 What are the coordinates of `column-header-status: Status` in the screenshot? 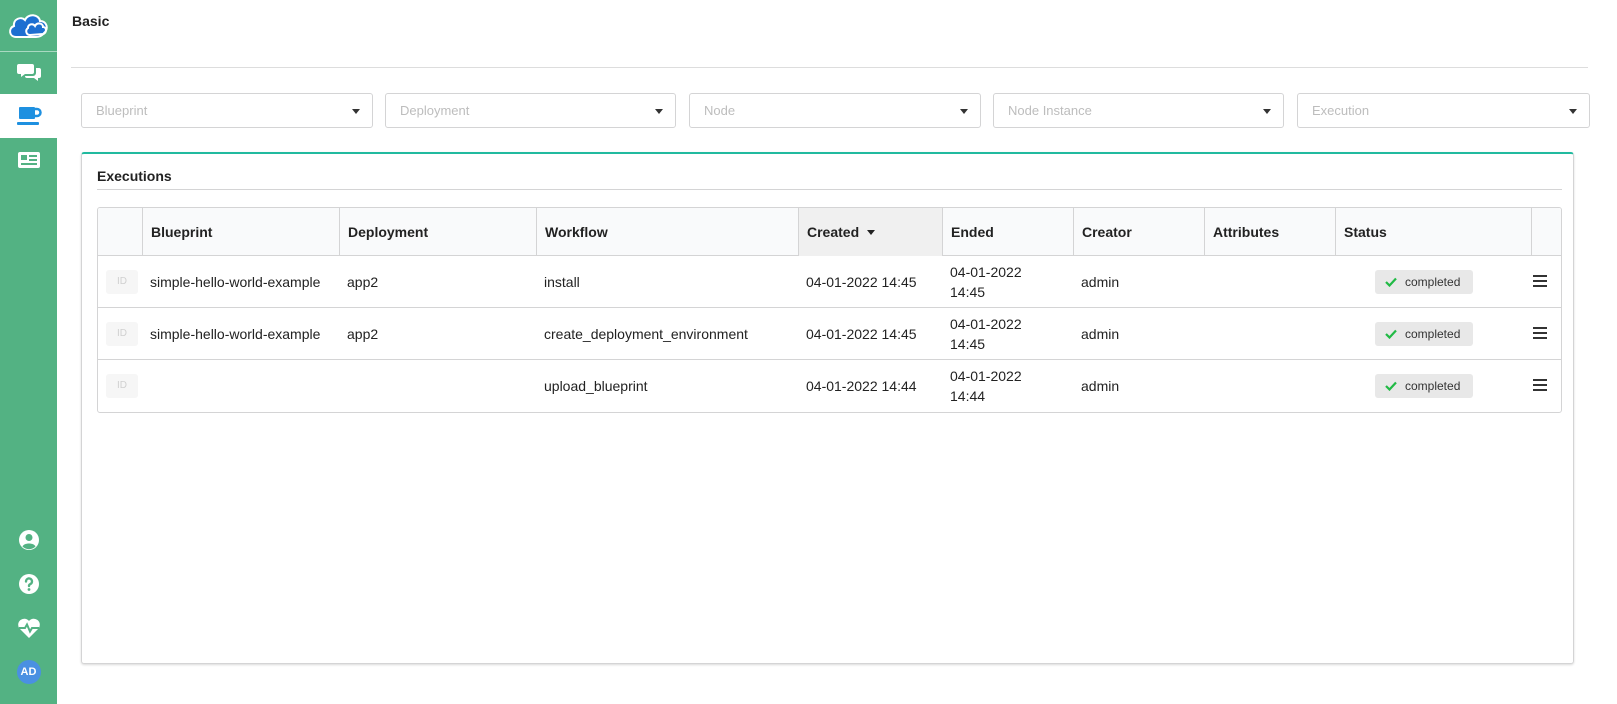 It's located at (1433, 232).